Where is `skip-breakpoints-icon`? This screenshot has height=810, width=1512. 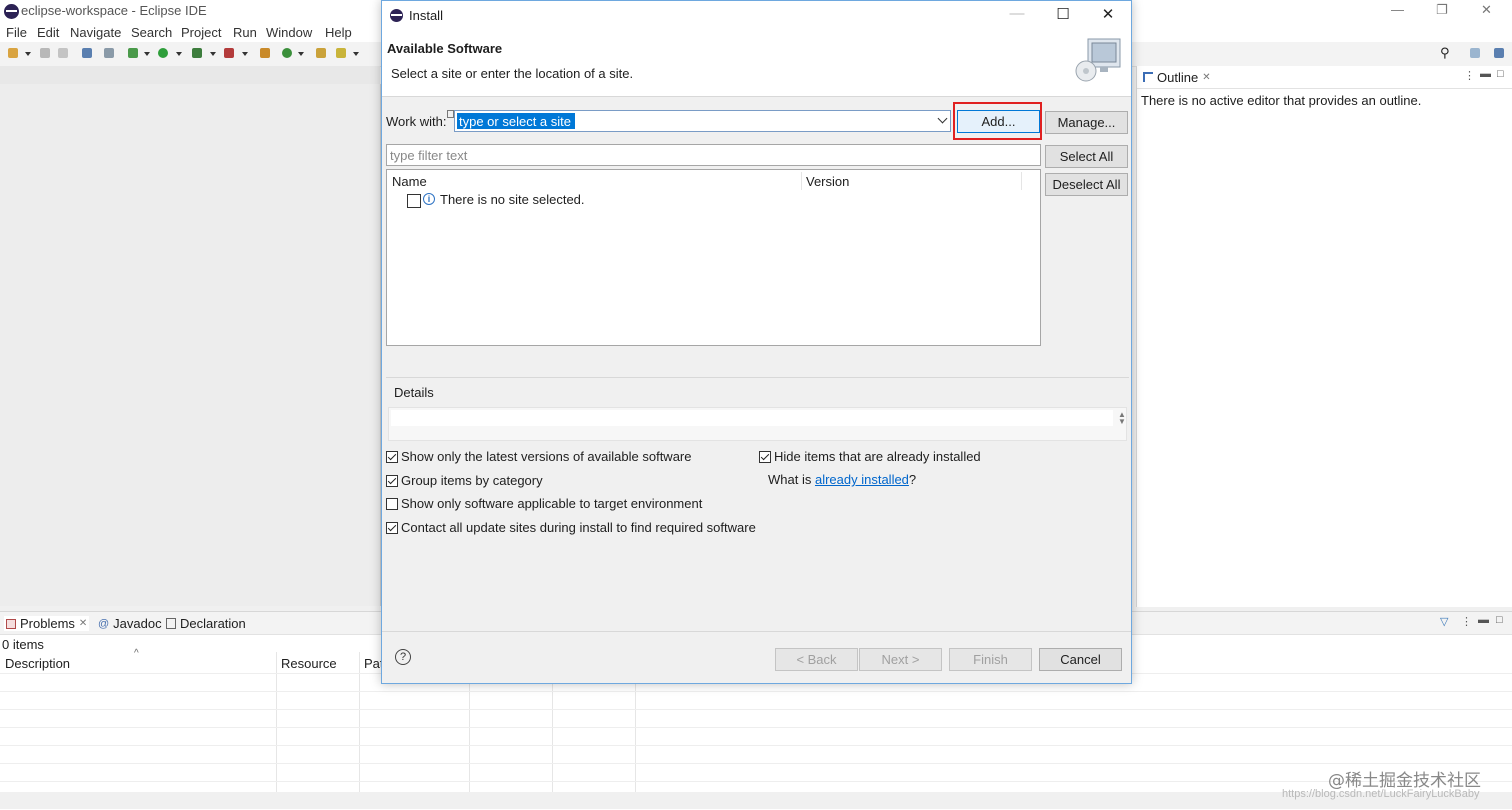
skip-breakpoints-icon is located at coordinates (109, 53).